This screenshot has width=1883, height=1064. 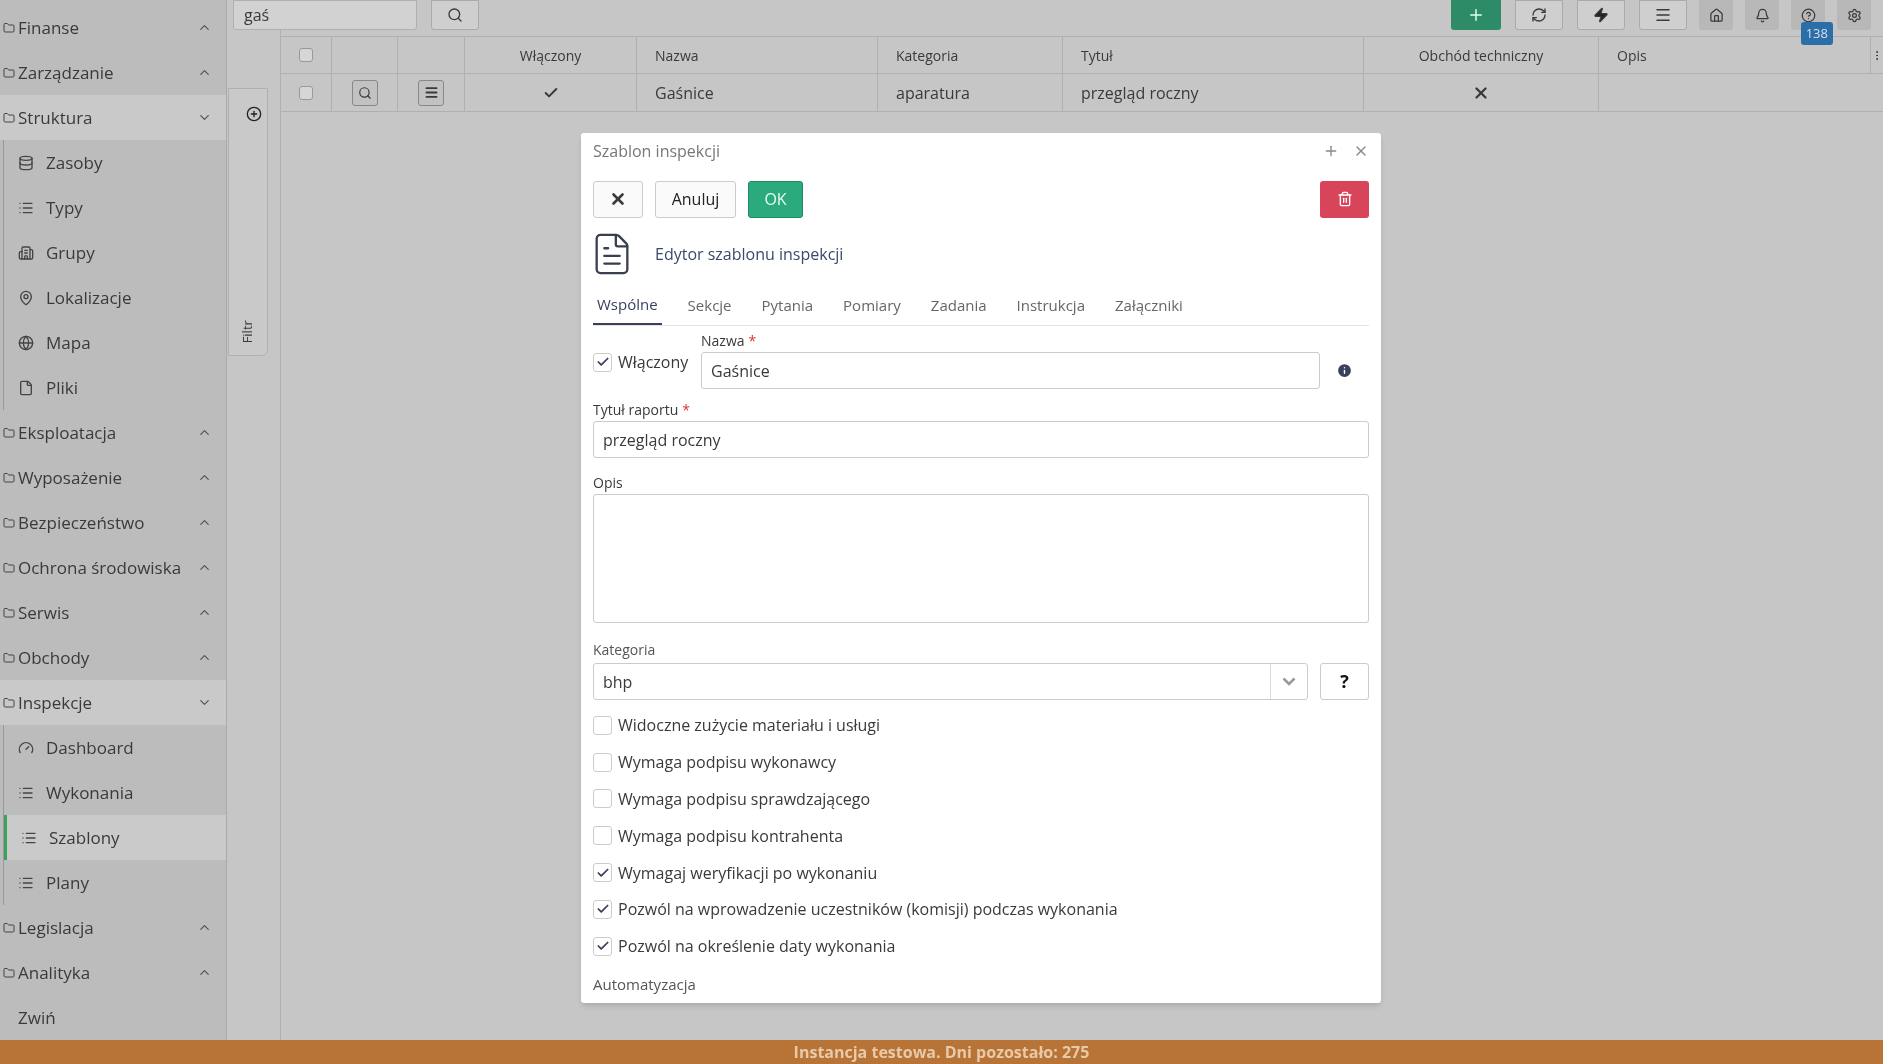 I want to click on sidebar-subitem: Plany, so click(x=115, y=882).